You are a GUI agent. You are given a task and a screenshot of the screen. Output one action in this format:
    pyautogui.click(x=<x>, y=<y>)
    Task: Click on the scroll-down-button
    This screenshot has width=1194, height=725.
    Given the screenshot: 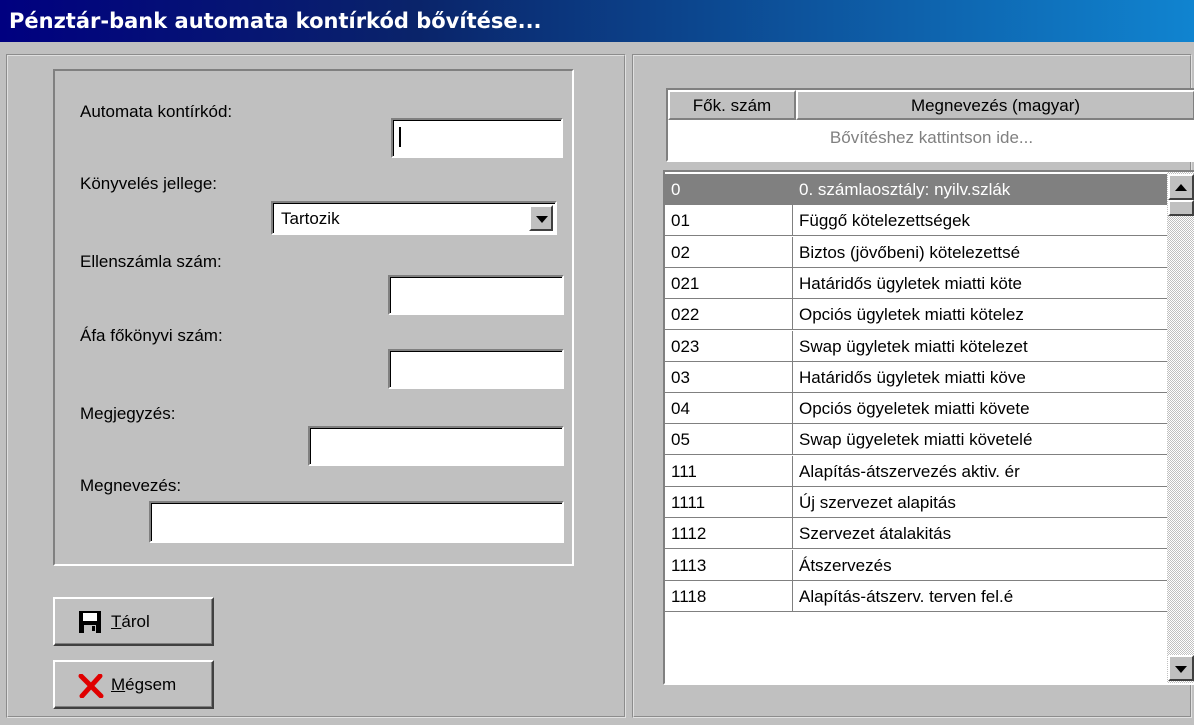 What is the action you would take?
    pyautogui.click(x=1181, y=668)
    